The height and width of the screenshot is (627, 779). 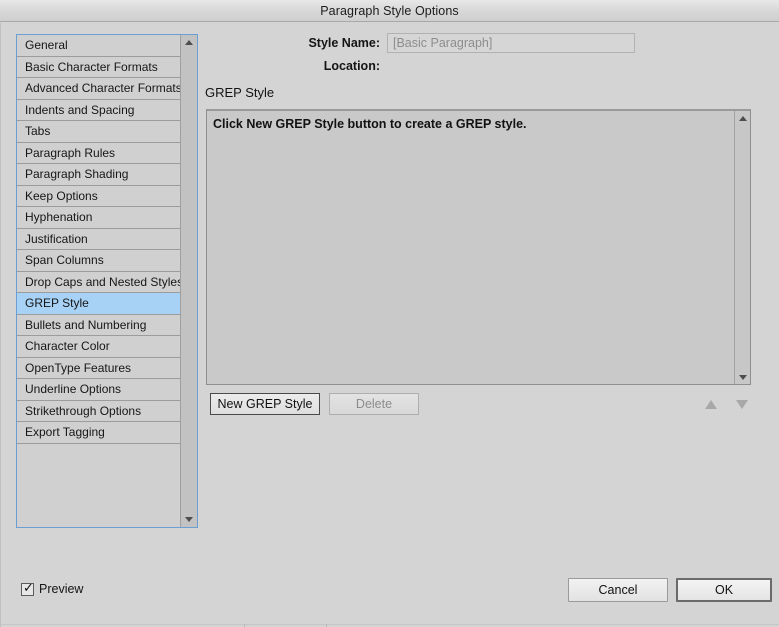 I want to click on sidebar-item-justification: Justification, so click(x=98, y=239).